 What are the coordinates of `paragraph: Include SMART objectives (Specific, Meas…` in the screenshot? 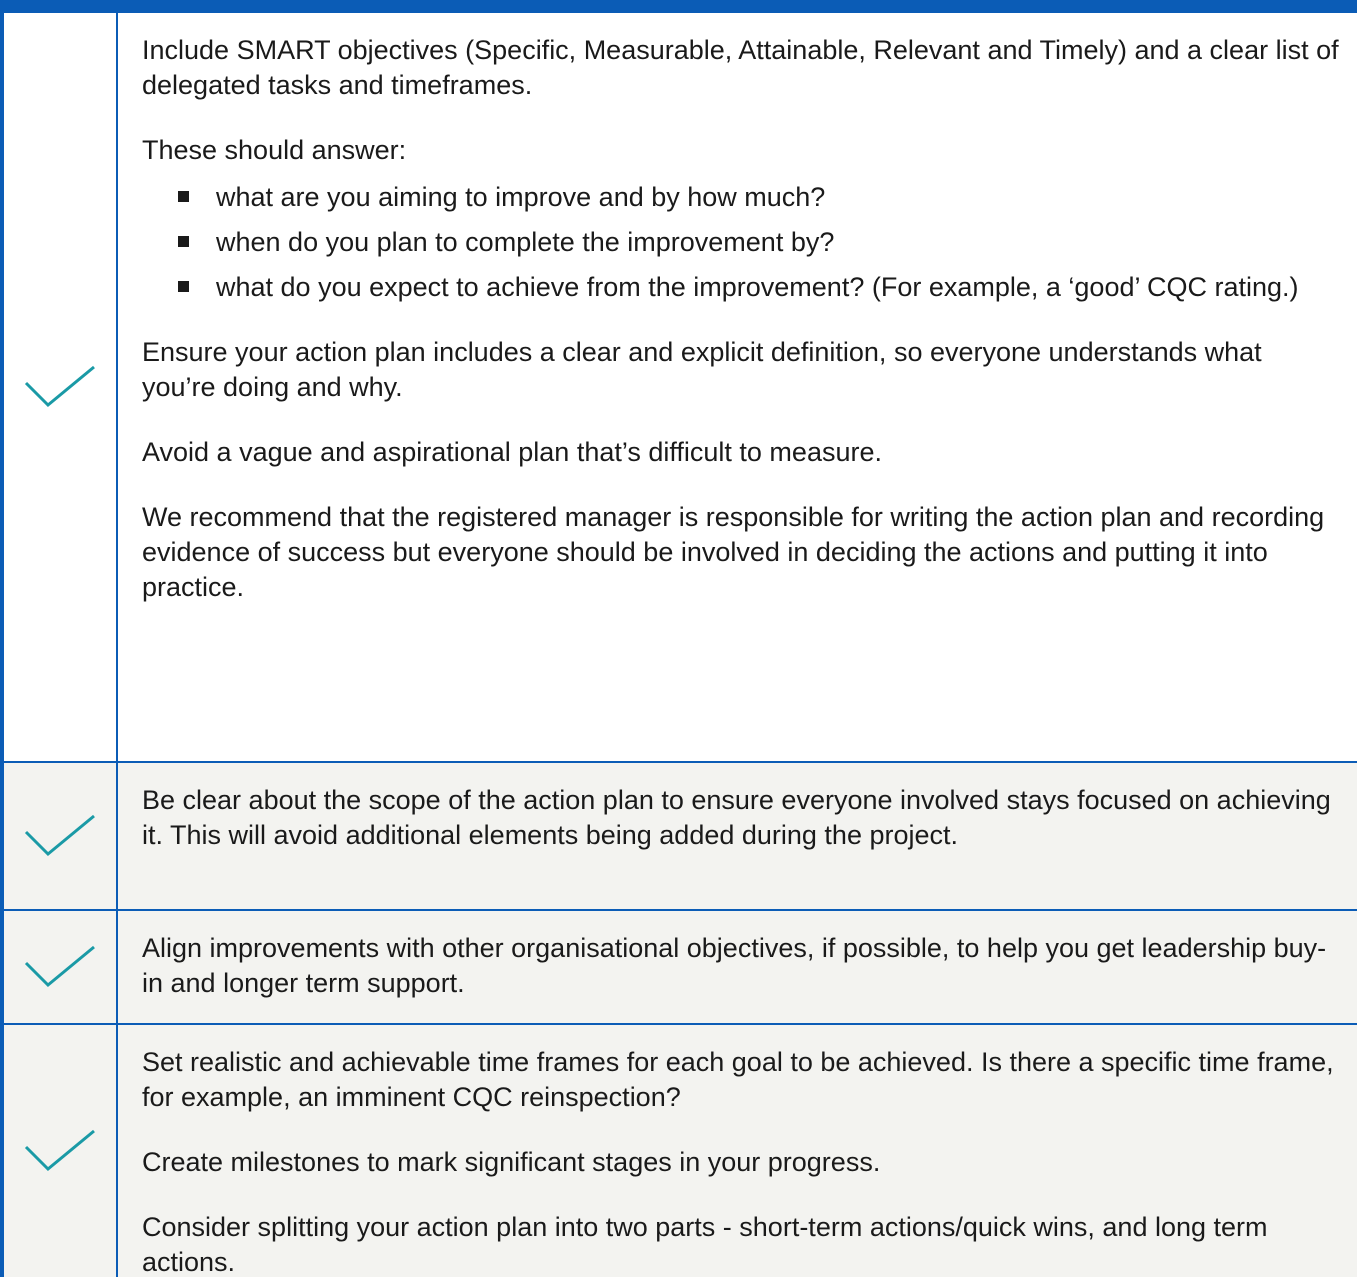 It's located at (740, 67).